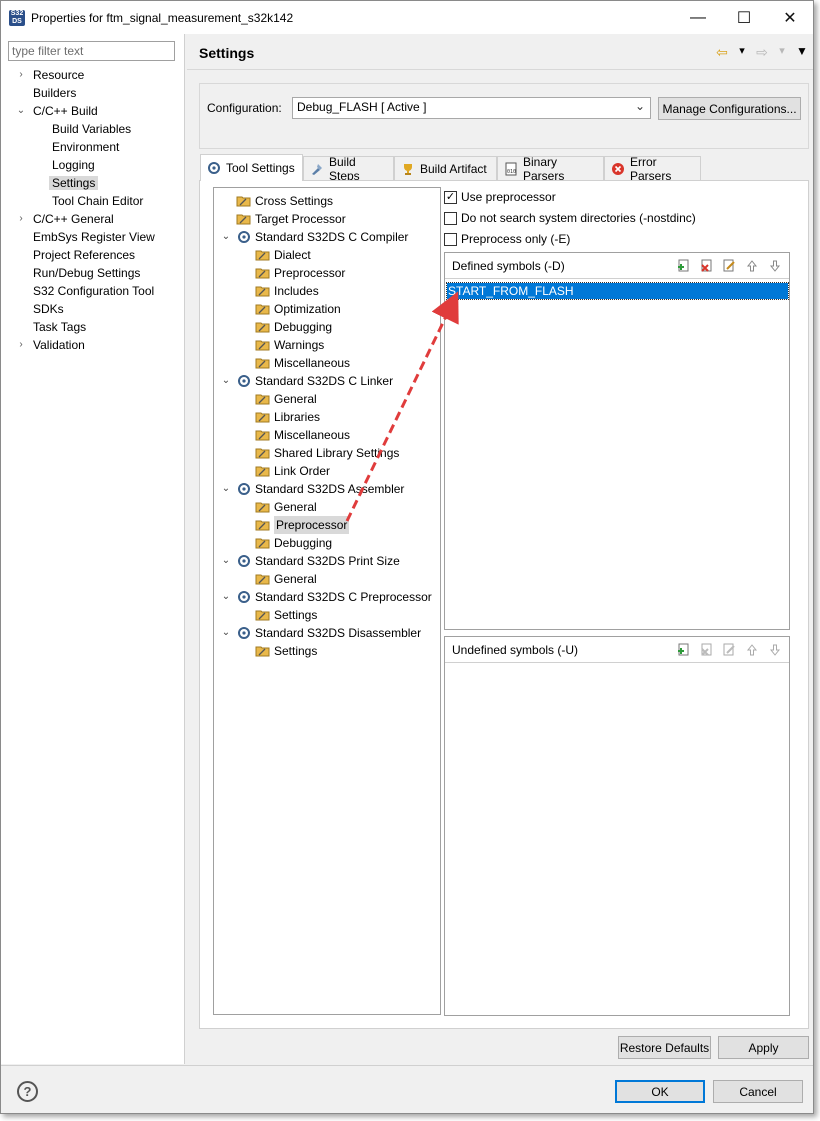 The height and width of the screenshot is (1121, 820). I want to click on maximize-button: ☐, so click(744, 17).